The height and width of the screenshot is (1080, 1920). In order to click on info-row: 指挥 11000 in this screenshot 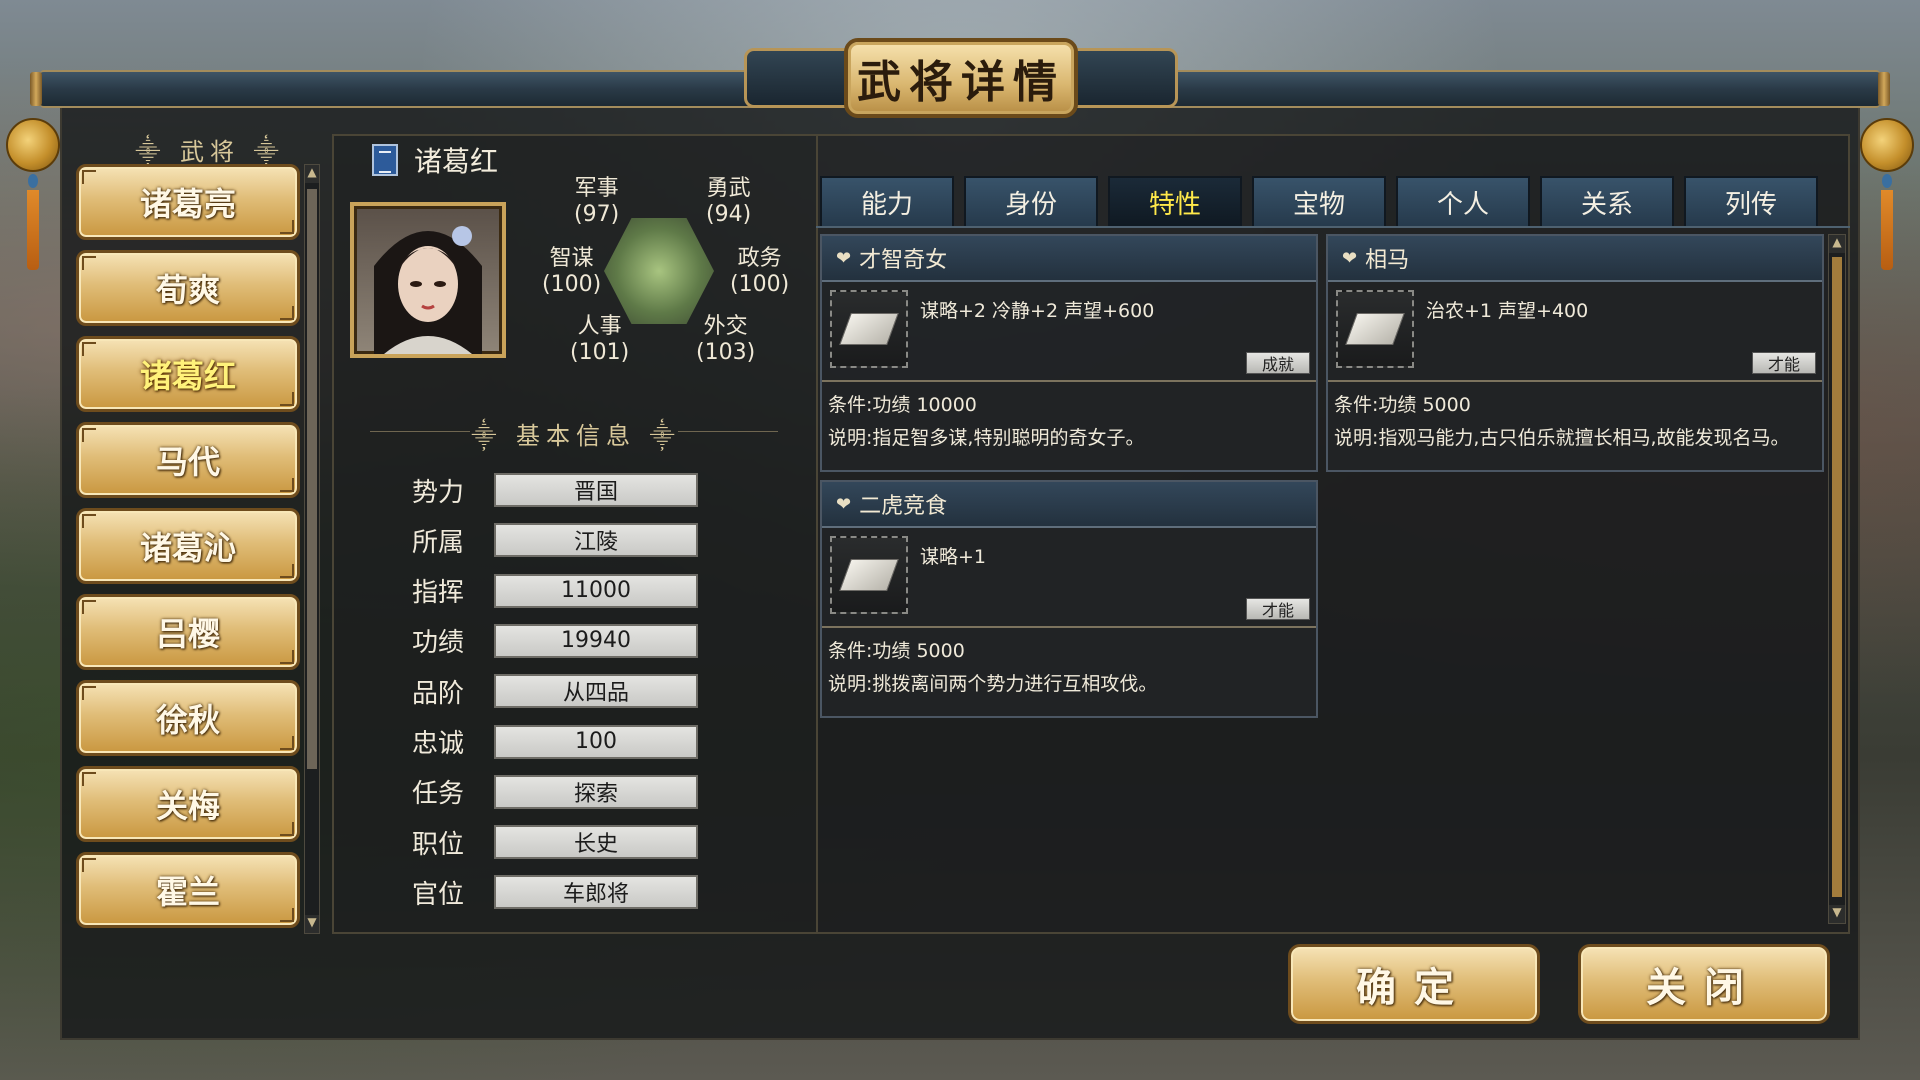, I will do `click(555, 591)`.